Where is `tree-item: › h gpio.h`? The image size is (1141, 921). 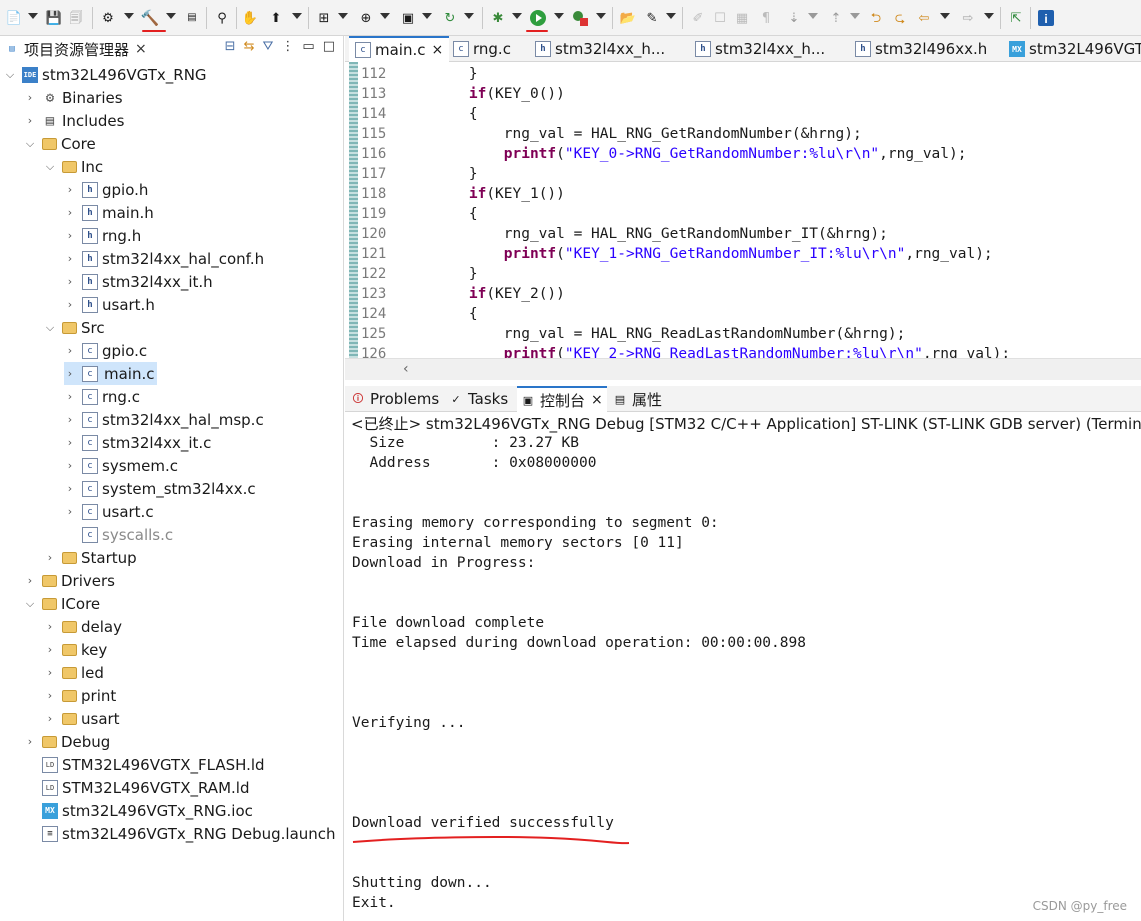 tree-item: › h gpio.h is located at coordinates (106, 189).